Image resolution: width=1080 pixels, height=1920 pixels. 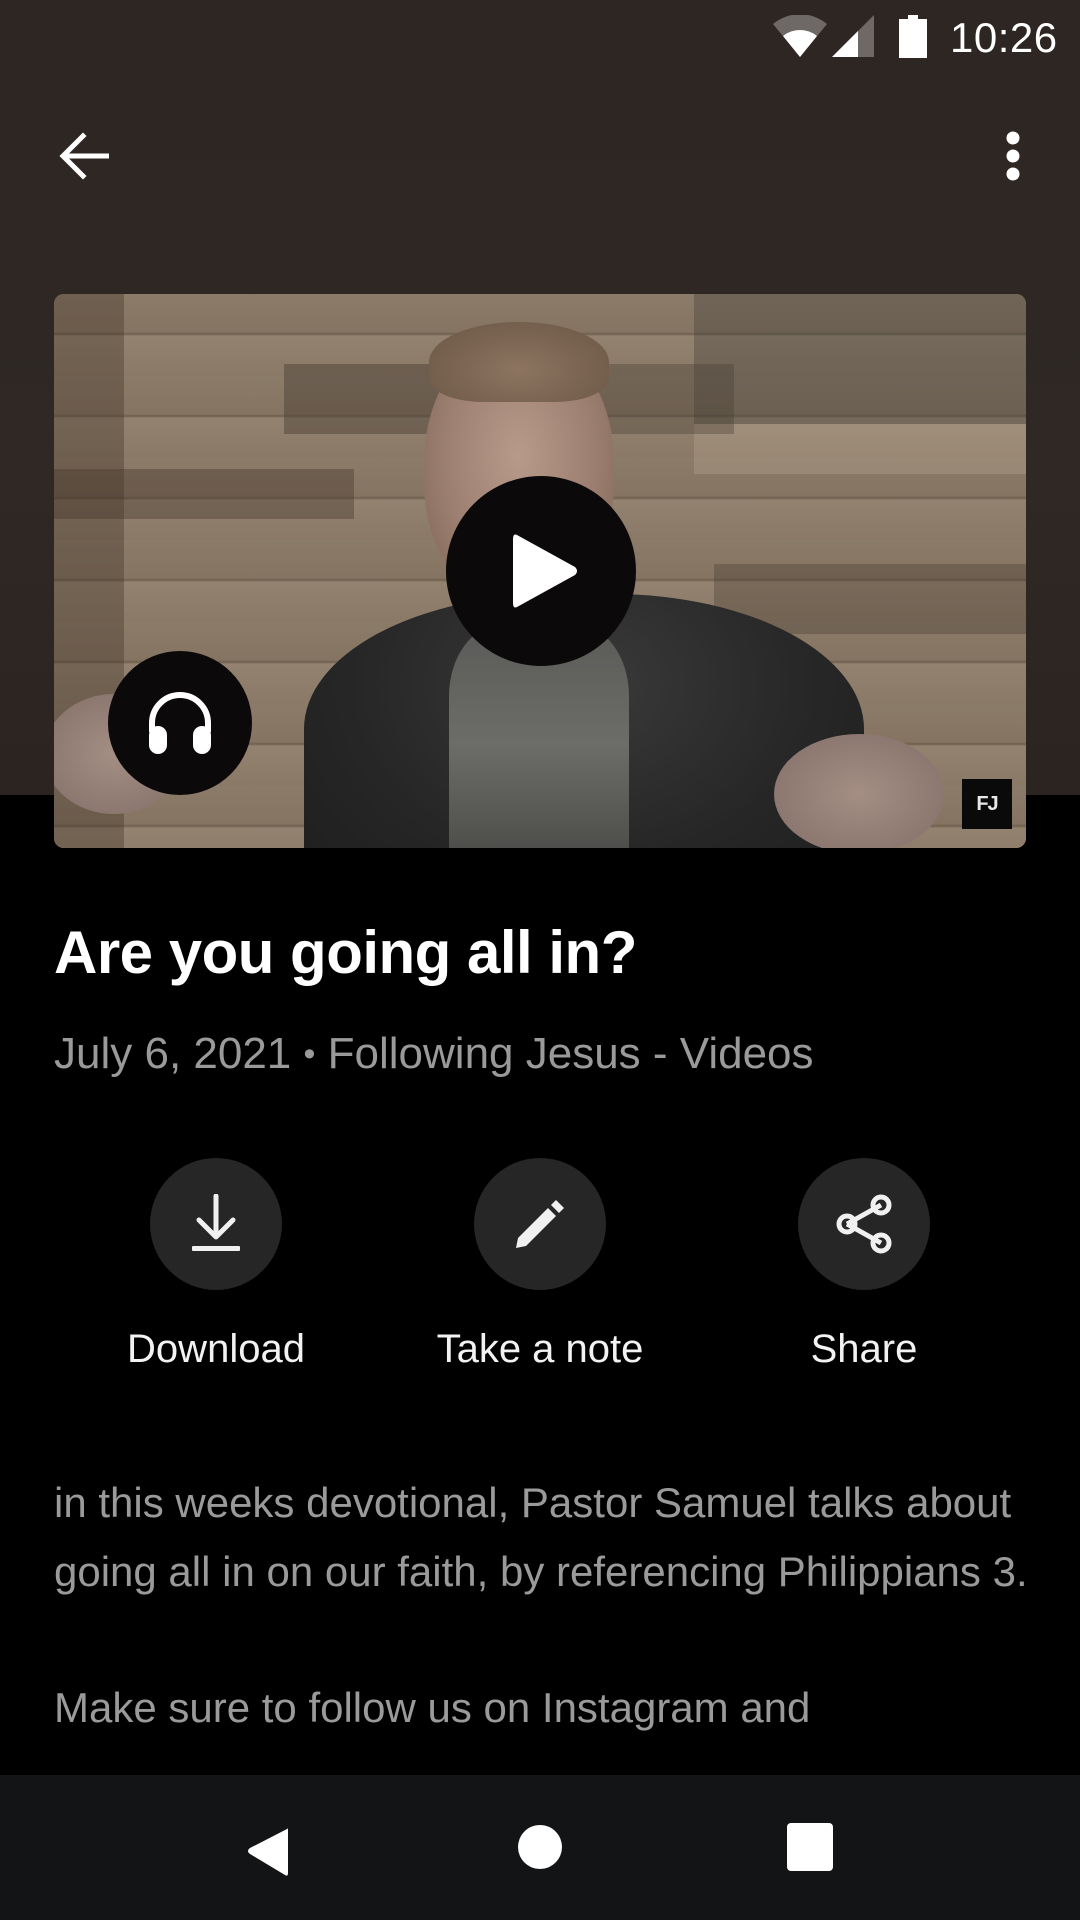 I want to click on download-circle, so click(x=216, y=1224).